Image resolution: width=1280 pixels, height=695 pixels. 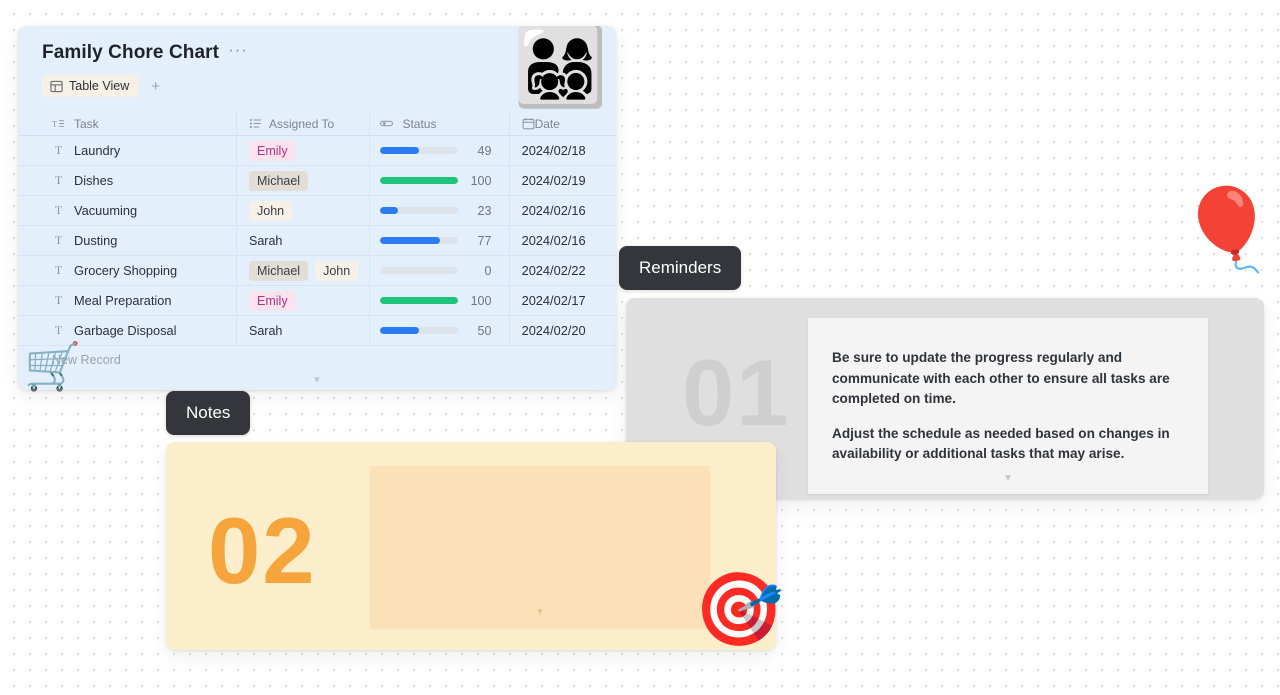 I want to click on table-row: T Grocery Shopping Michael John 0 2024/02/22, so click(x=317, y=271).